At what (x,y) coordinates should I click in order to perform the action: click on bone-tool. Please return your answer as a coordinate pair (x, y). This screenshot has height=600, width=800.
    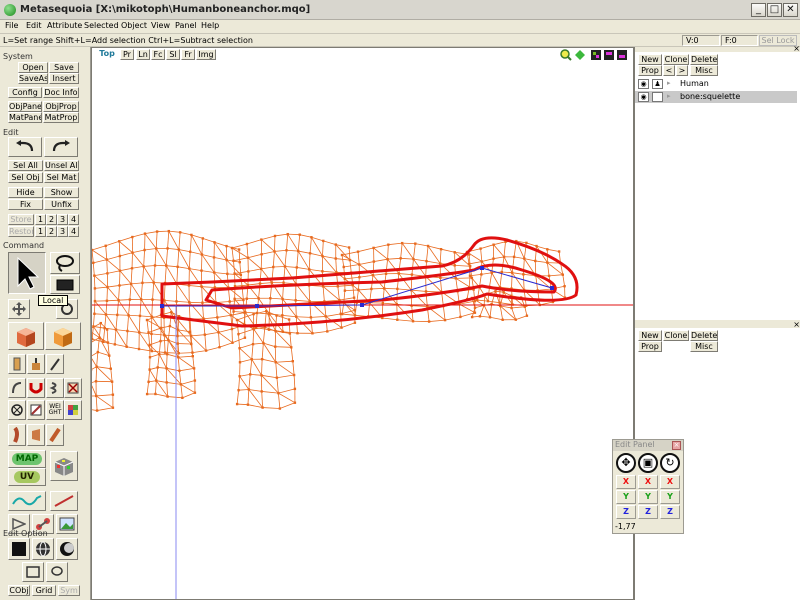
    Looking at the image, I should click on (17, 435).